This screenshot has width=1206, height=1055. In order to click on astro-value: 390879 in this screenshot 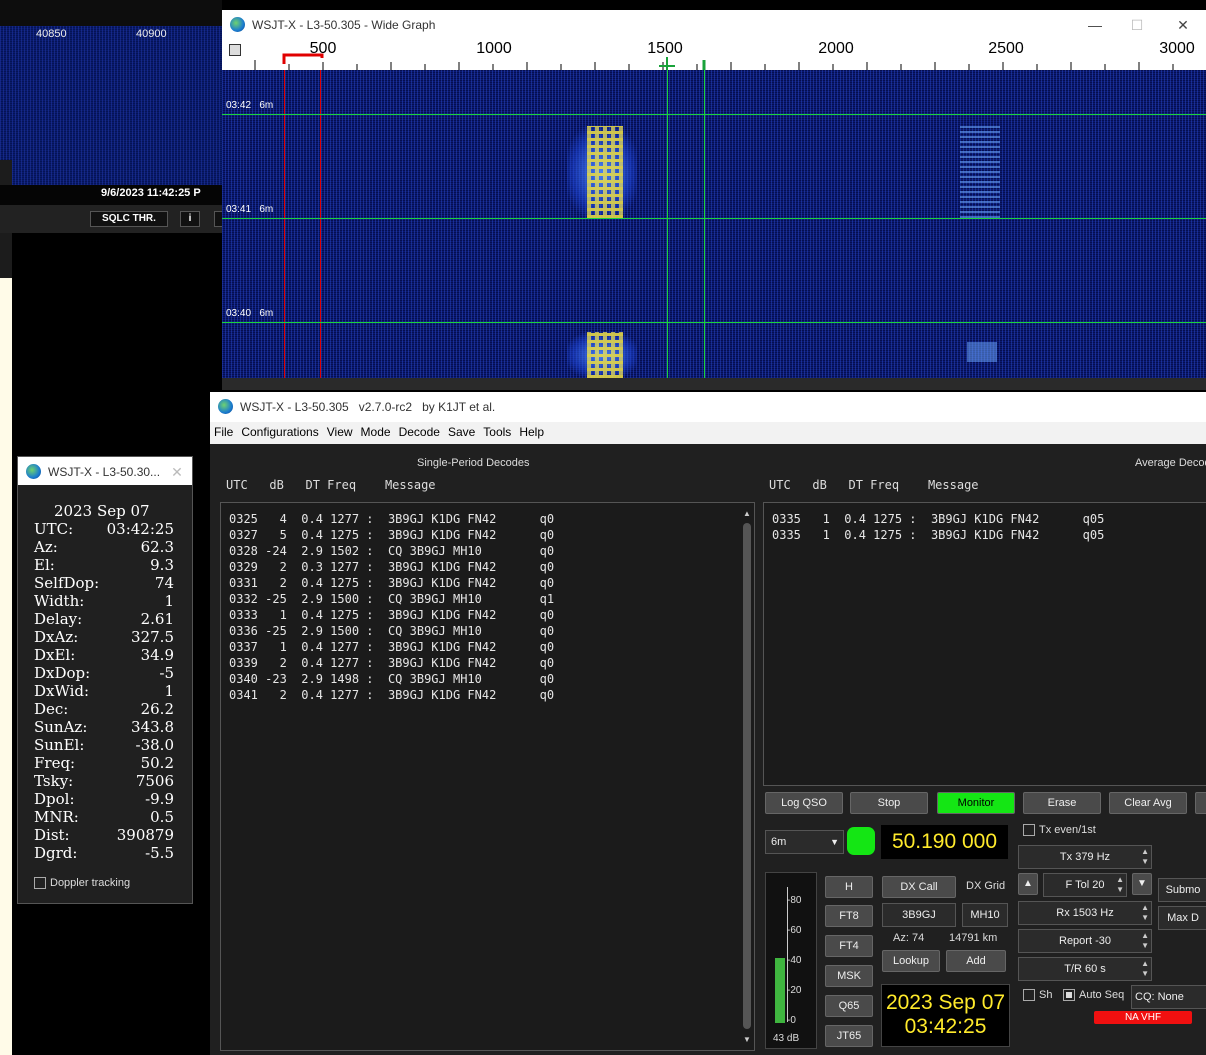, I will do `click(145, 835)`.